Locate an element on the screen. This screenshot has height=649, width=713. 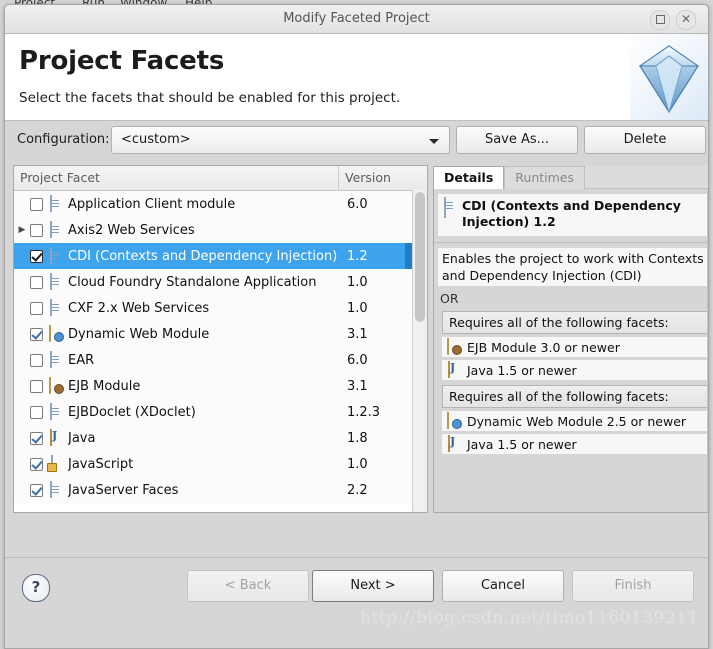
delete-button: Delete is located at coordinates (645, 140).